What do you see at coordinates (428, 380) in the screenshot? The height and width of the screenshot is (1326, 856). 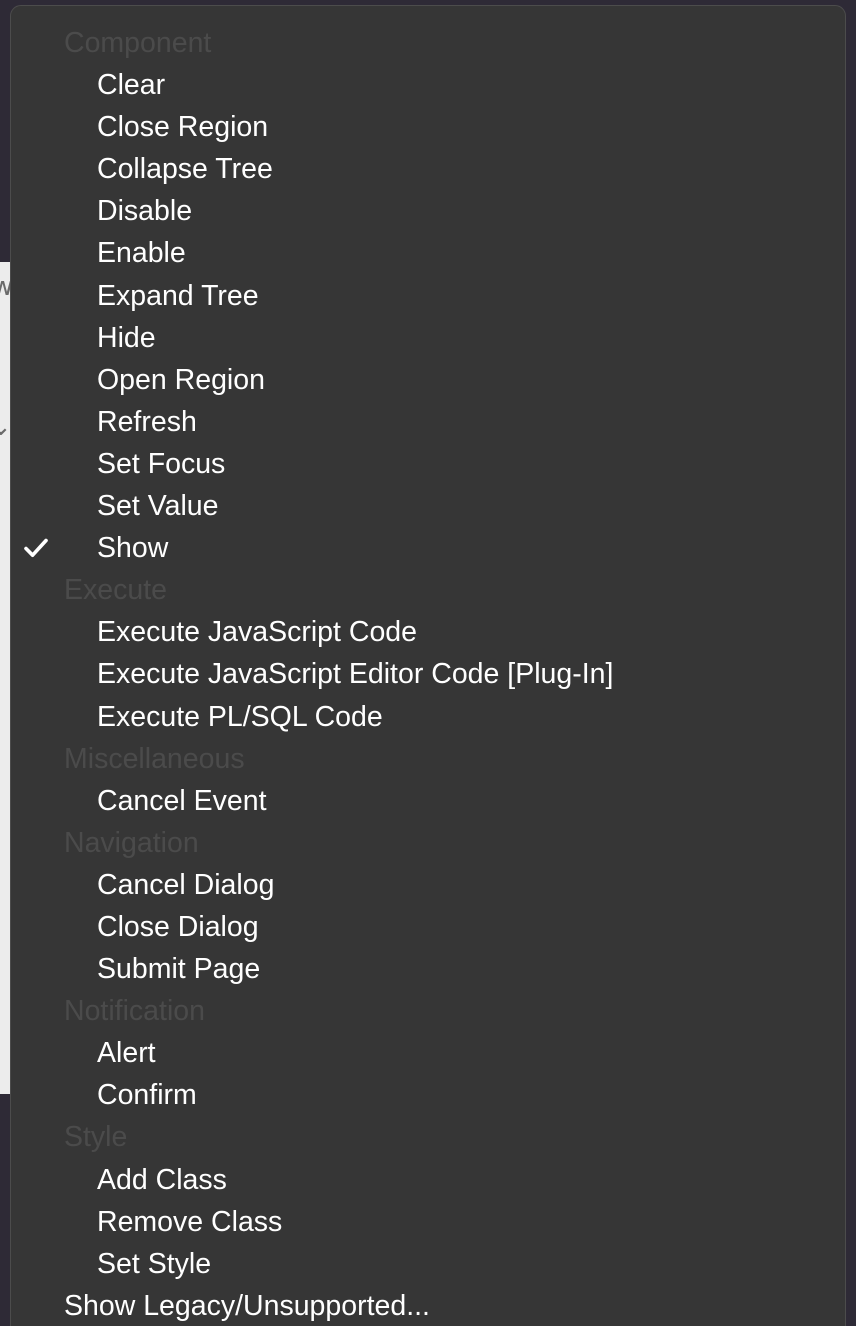 I see `menu-item-open-region: Open Region` at bounding box center [428, 380].